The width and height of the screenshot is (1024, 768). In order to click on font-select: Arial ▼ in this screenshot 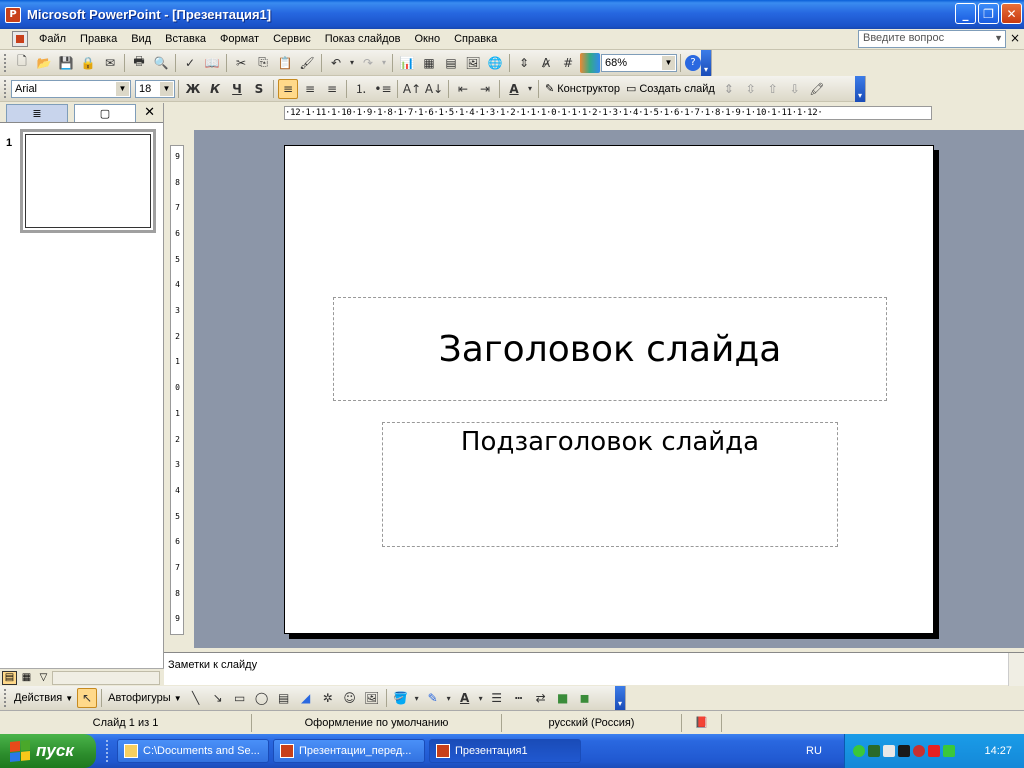, I will do `click(71, 88)`.